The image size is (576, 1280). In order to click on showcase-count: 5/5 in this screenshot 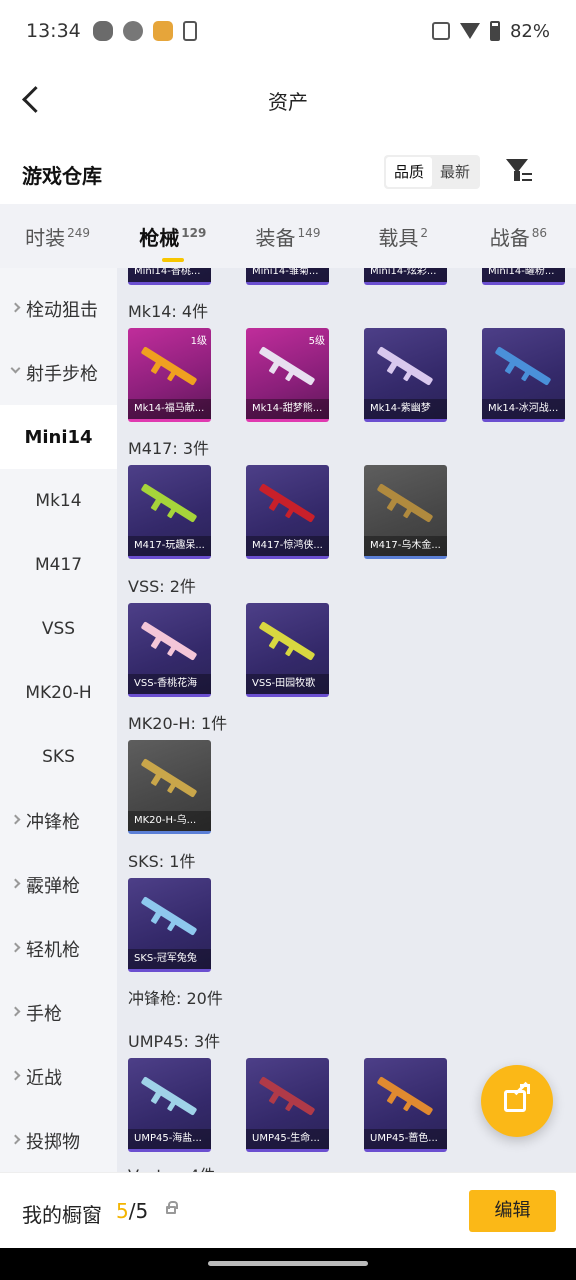, I will do `click(132, 1211)`.